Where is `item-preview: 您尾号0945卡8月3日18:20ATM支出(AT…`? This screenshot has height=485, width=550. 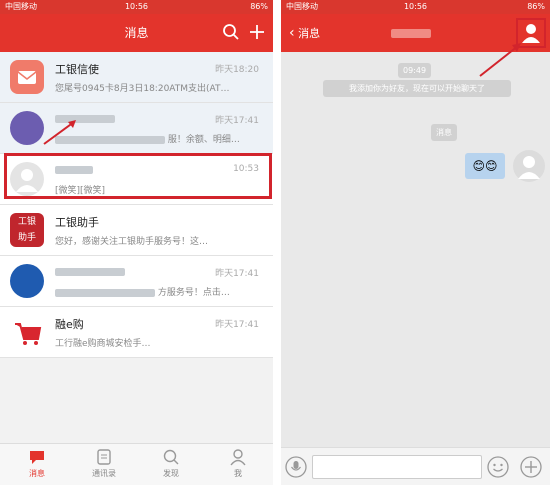
item-preview: 您尾号0945卡8月3日18:20ATM支出(AT… is located at coordinates (142, 89).